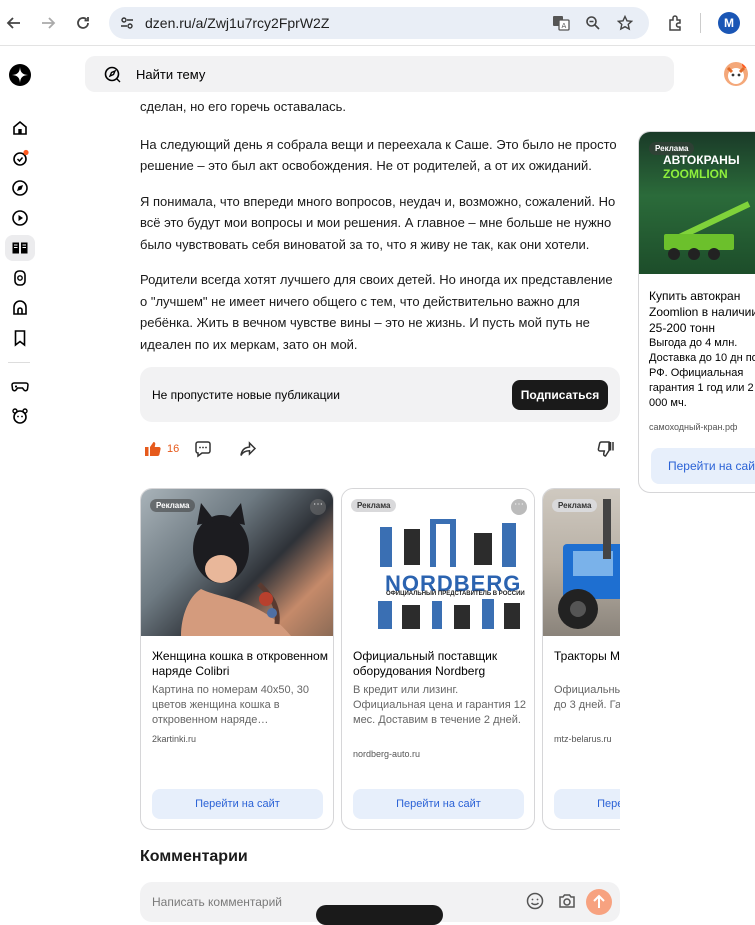 This screenshot has width=755, height=925. I want to click on thumbs-up-icon, so click(153, 449).